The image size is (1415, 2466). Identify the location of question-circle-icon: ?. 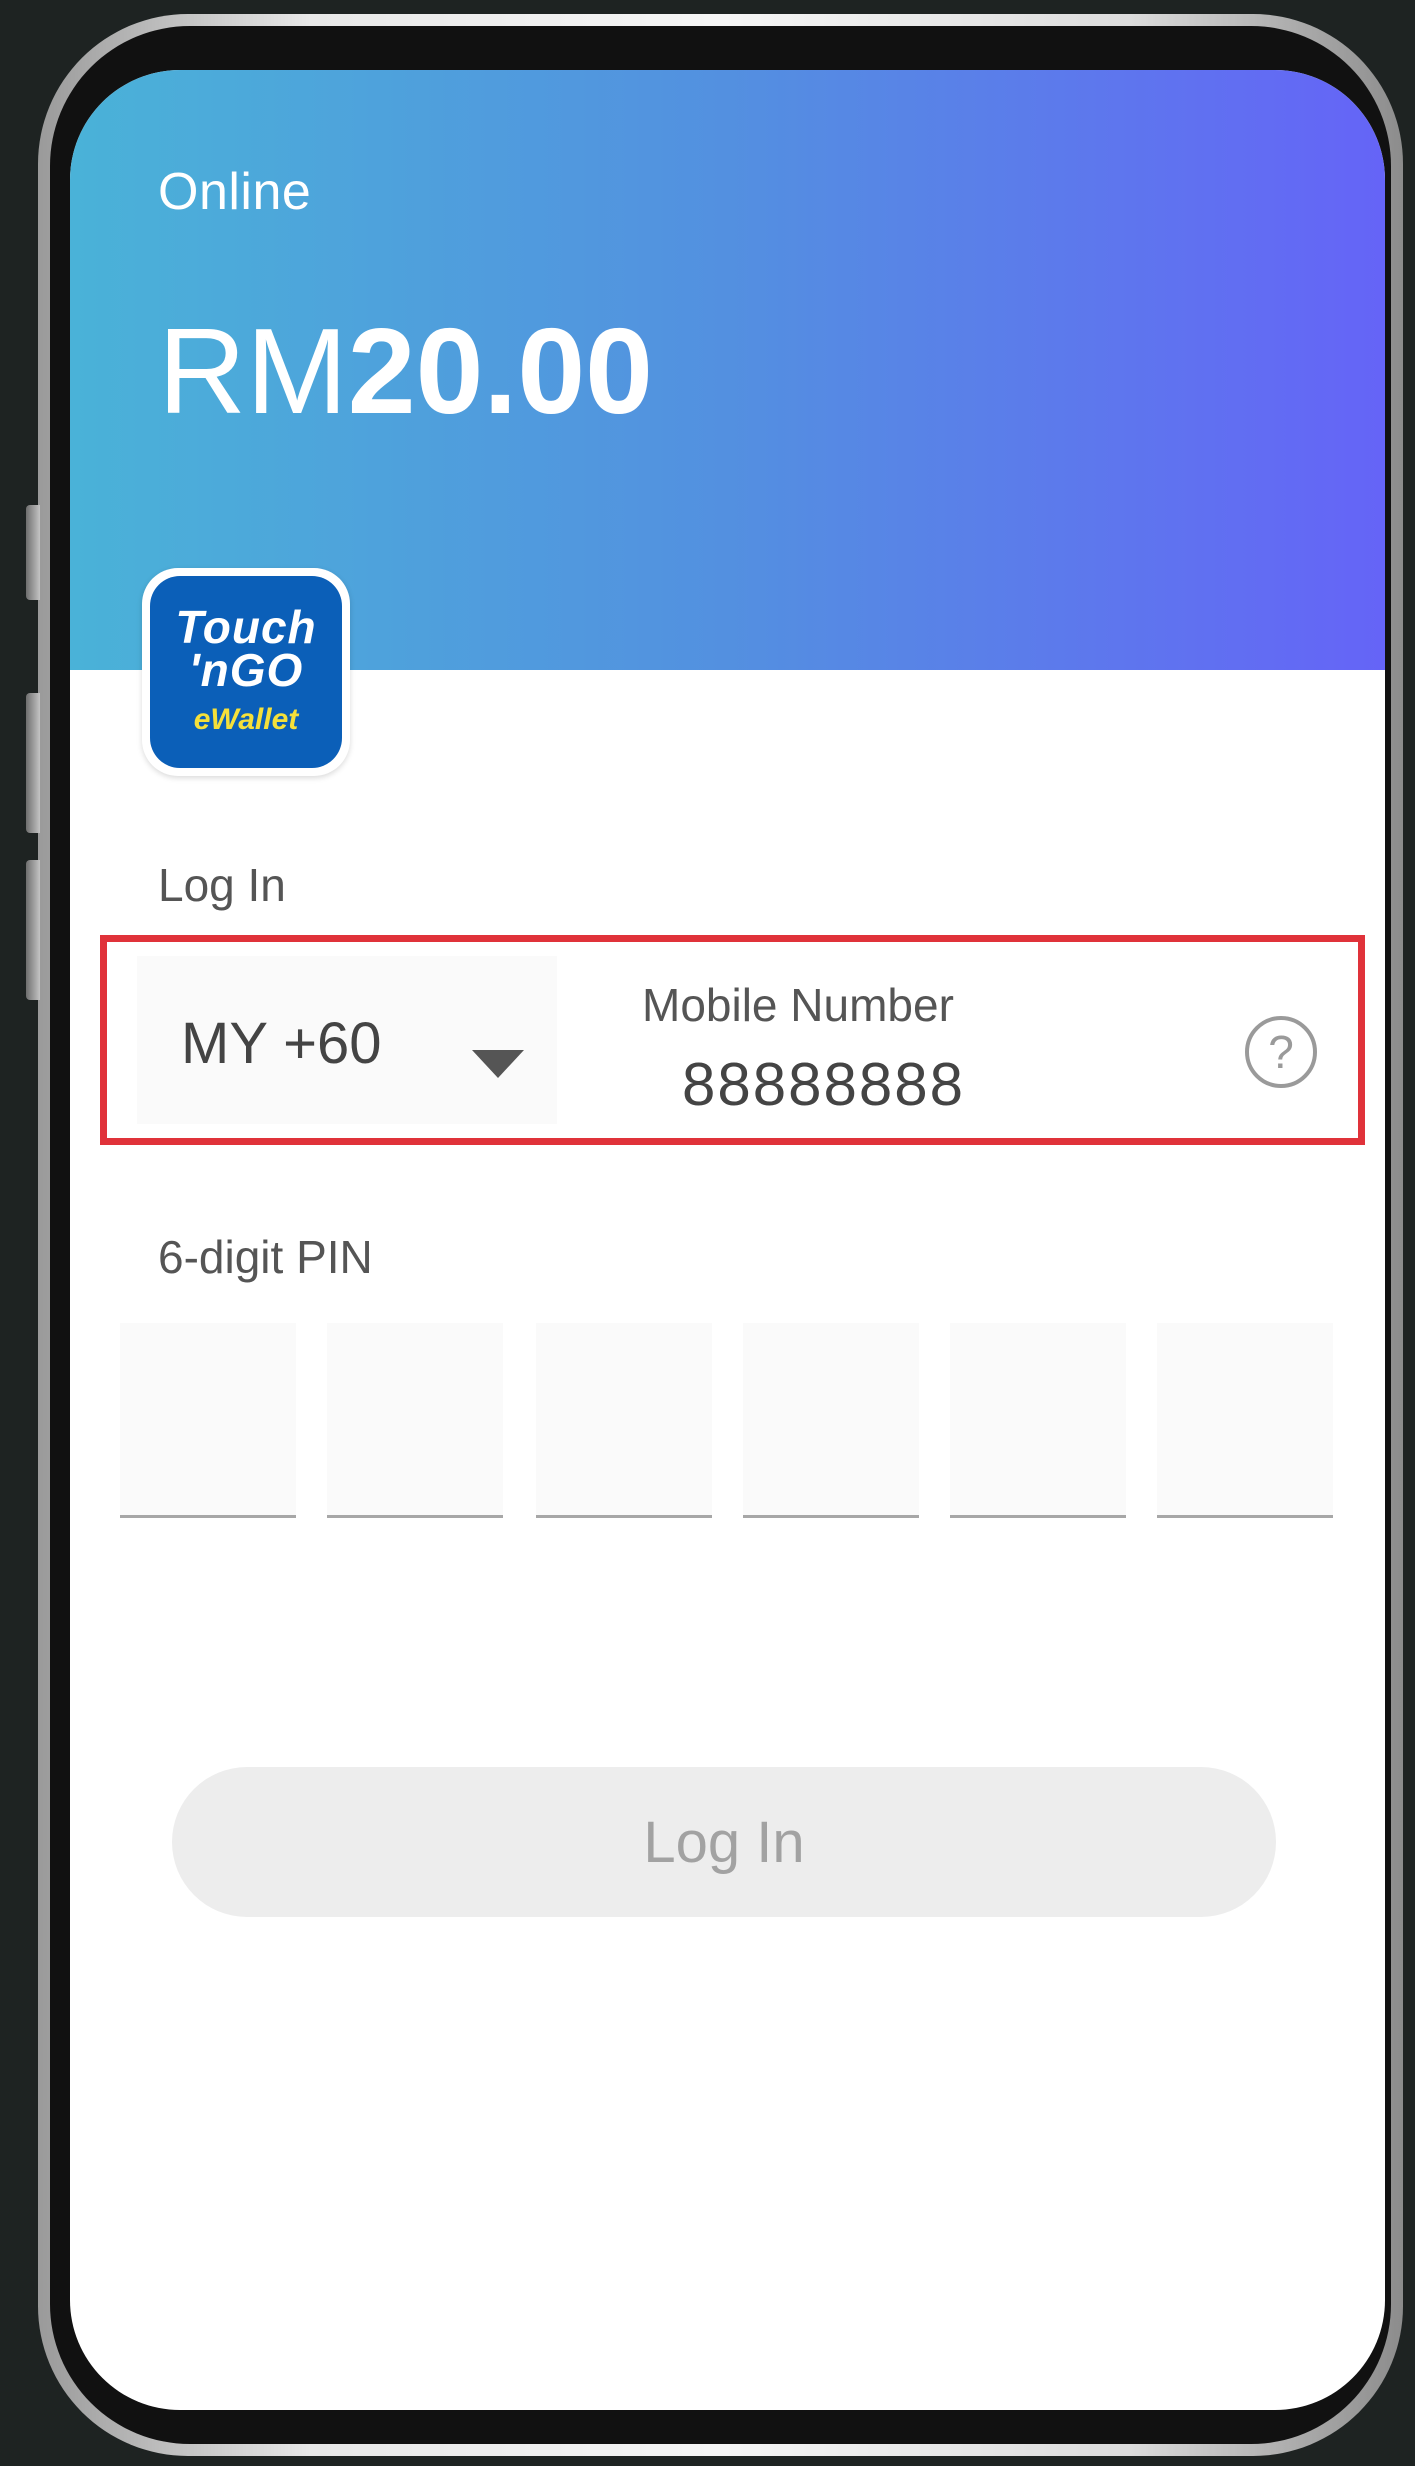
(1281, 1052).